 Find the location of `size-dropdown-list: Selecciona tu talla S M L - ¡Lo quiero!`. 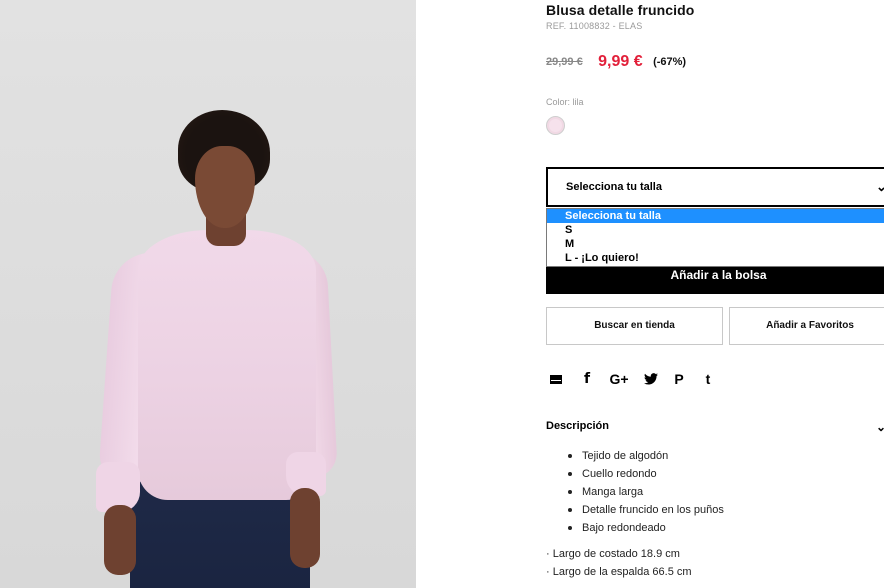

size-dropdown-list: Selecciona tu talla S M L - ¡Lo quiero! is located at coordinates (715, 237).